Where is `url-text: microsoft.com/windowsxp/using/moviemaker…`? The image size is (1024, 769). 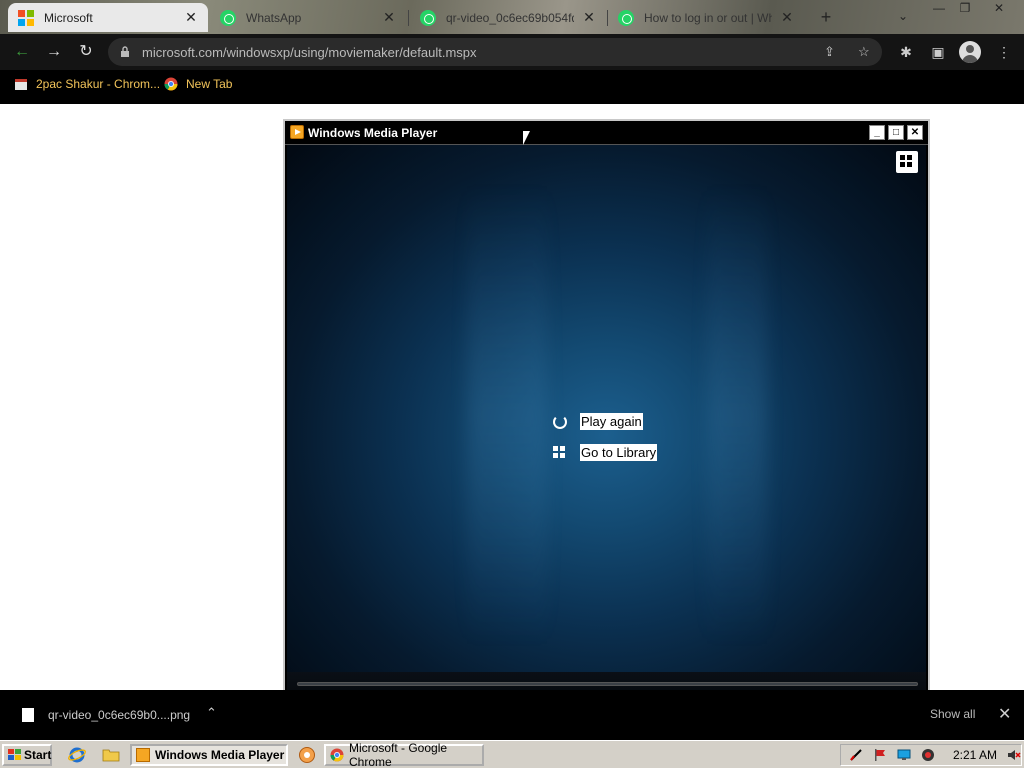
url-text: microsoft.com/windowsxp/using/moviemaker… is located at coordinates (309, 52).